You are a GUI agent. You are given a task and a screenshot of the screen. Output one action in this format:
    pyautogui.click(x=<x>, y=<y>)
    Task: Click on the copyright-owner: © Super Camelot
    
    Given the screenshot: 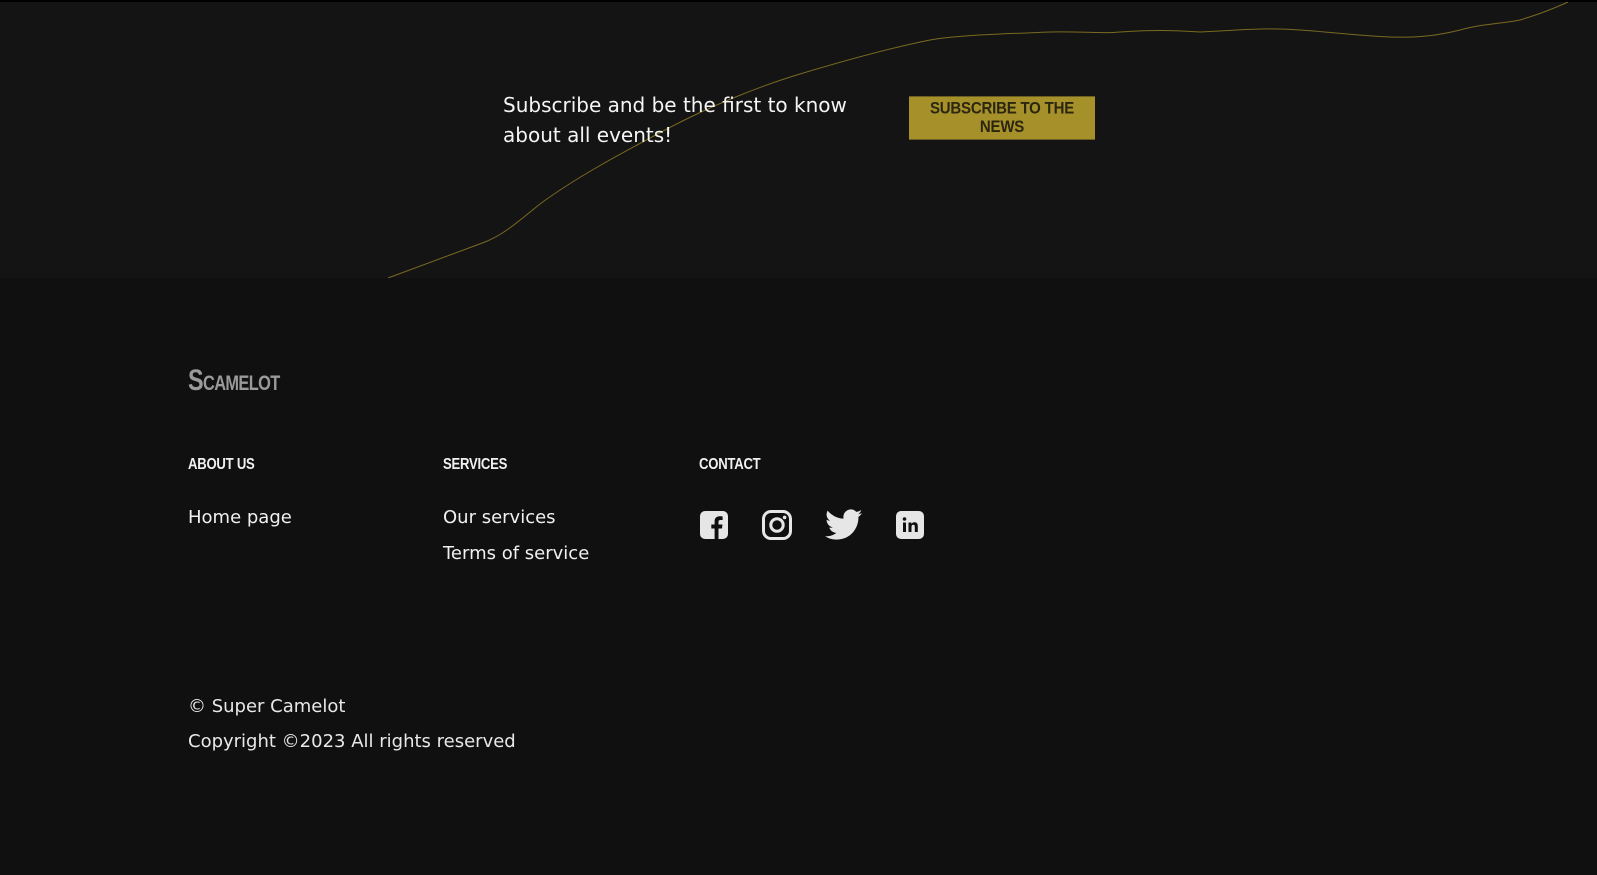 What is the action you would take?
    pyautogui.click(x=267, y=706)
    